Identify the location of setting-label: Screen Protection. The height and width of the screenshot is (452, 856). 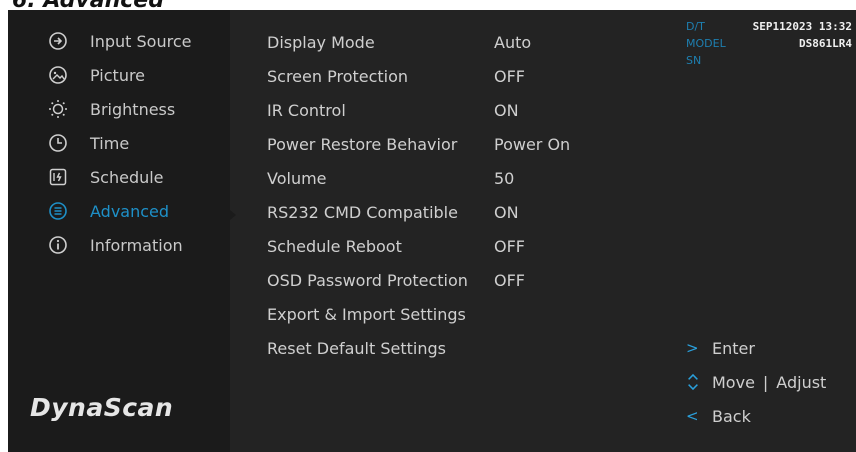
(338, 76).